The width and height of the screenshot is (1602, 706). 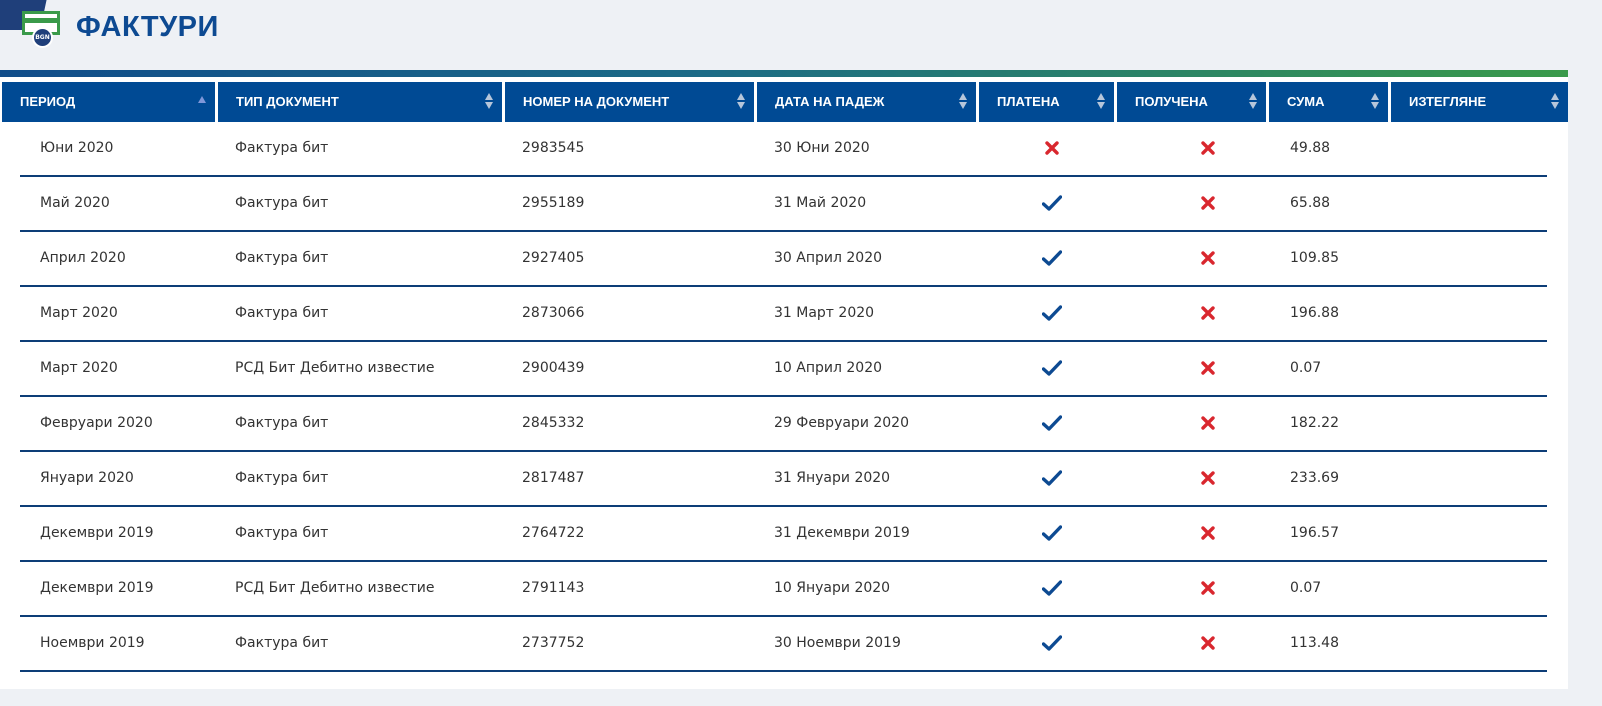 I want to click on sort-ascending-icon, so click(x=202, y=102).